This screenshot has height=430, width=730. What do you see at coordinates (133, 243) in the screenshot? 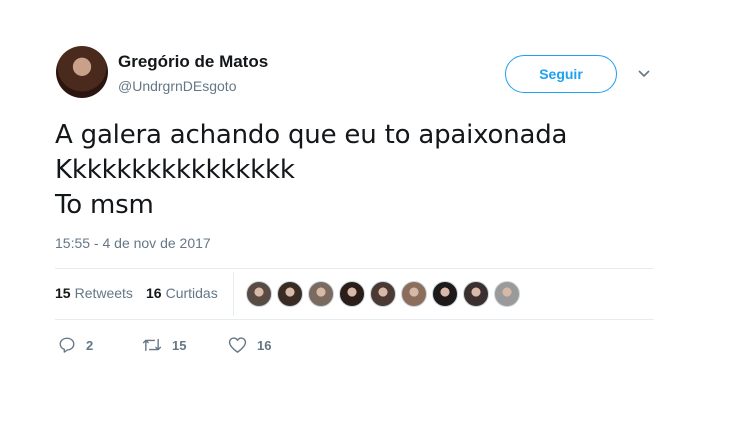
I see `tweet-timestamp: 15:55 - 4 de nov de 2017` at bounding box center [133, 243].